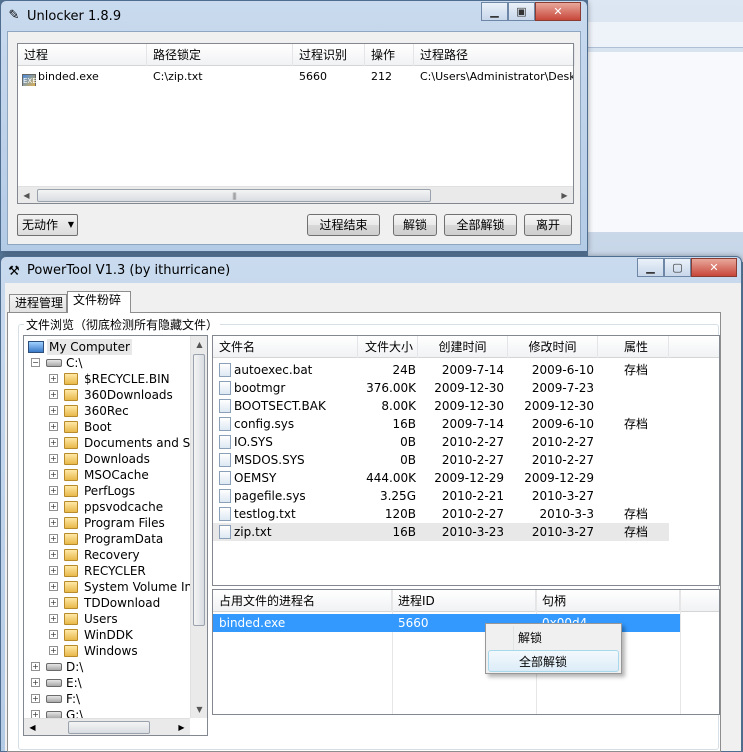  What do you see at coordinates (35, 362) in the screenshot?
I see `collapse-icon: −` at bounding box center [35, 362].